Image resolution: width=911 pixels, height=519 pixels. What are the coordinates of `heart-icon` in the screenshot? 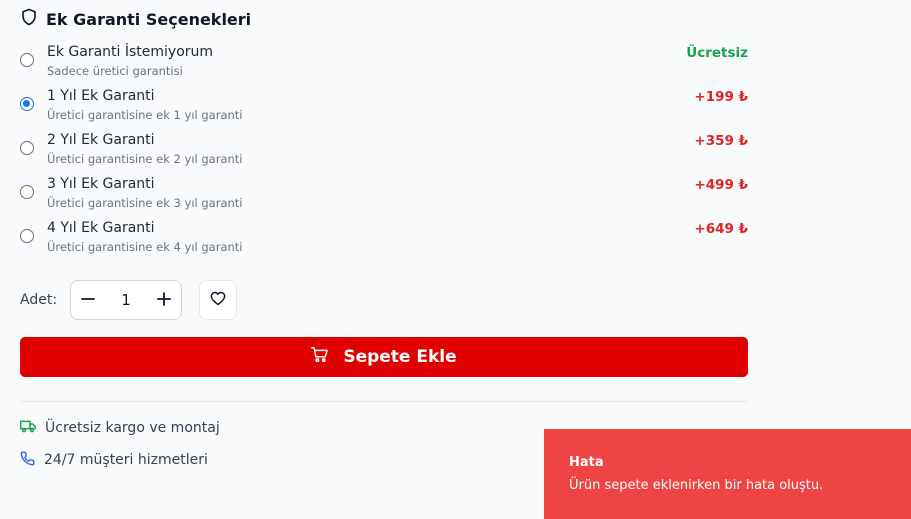 It's located at (218, 300).